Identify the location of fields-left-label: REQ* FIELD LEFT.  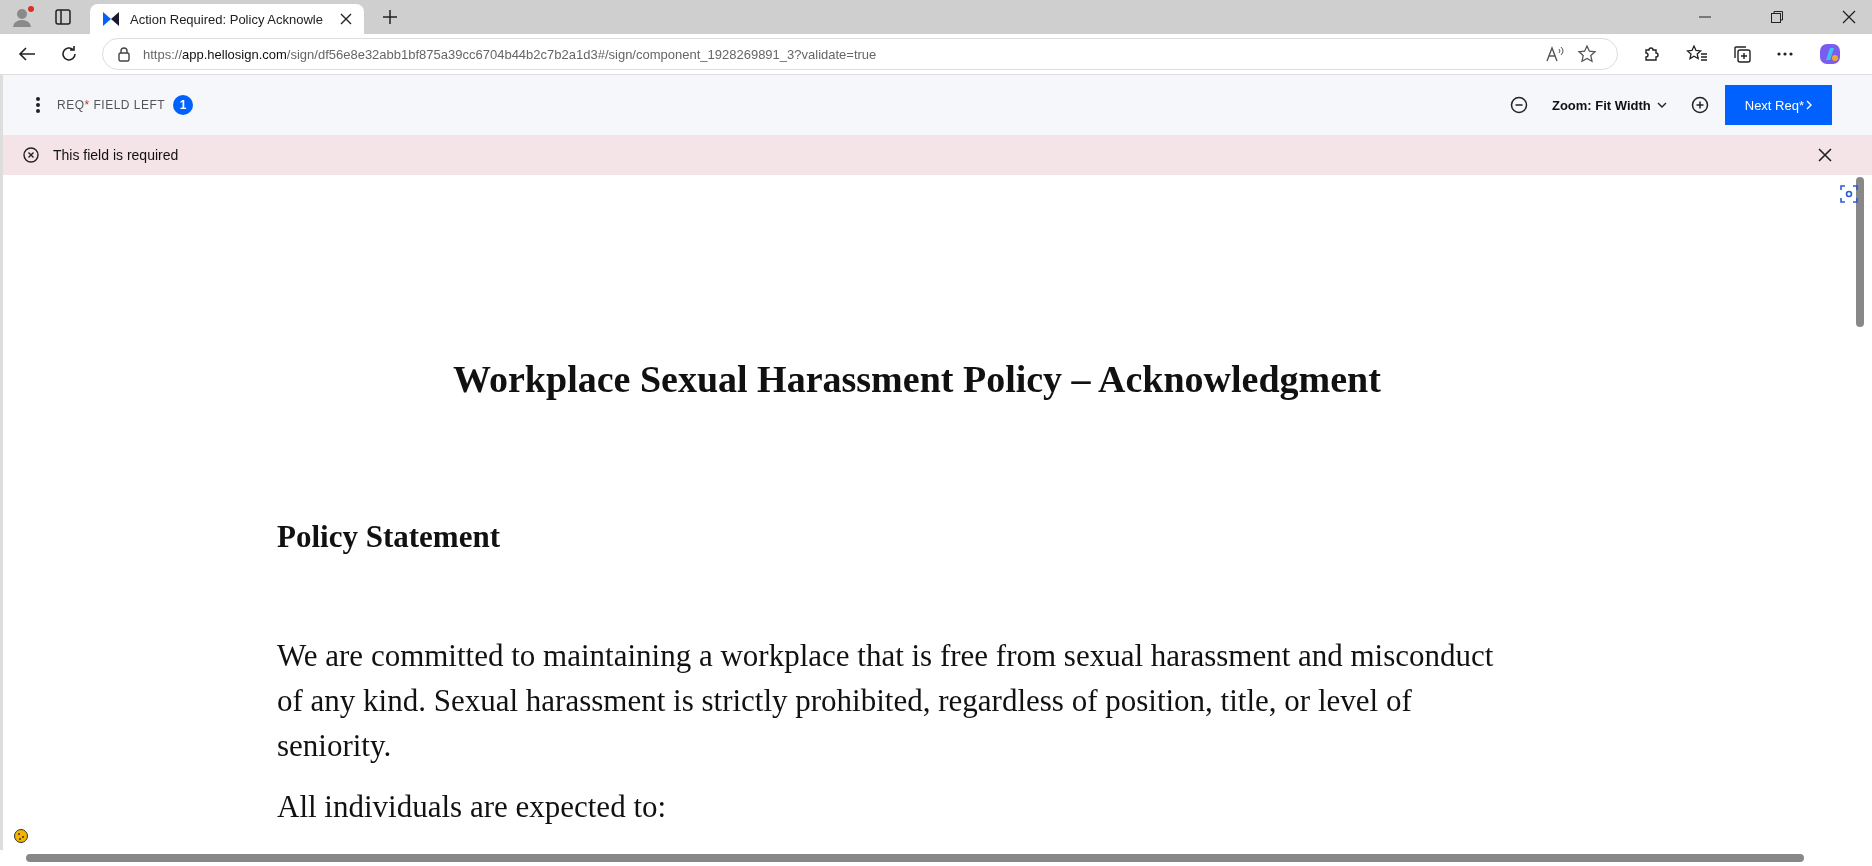
(111, 105).